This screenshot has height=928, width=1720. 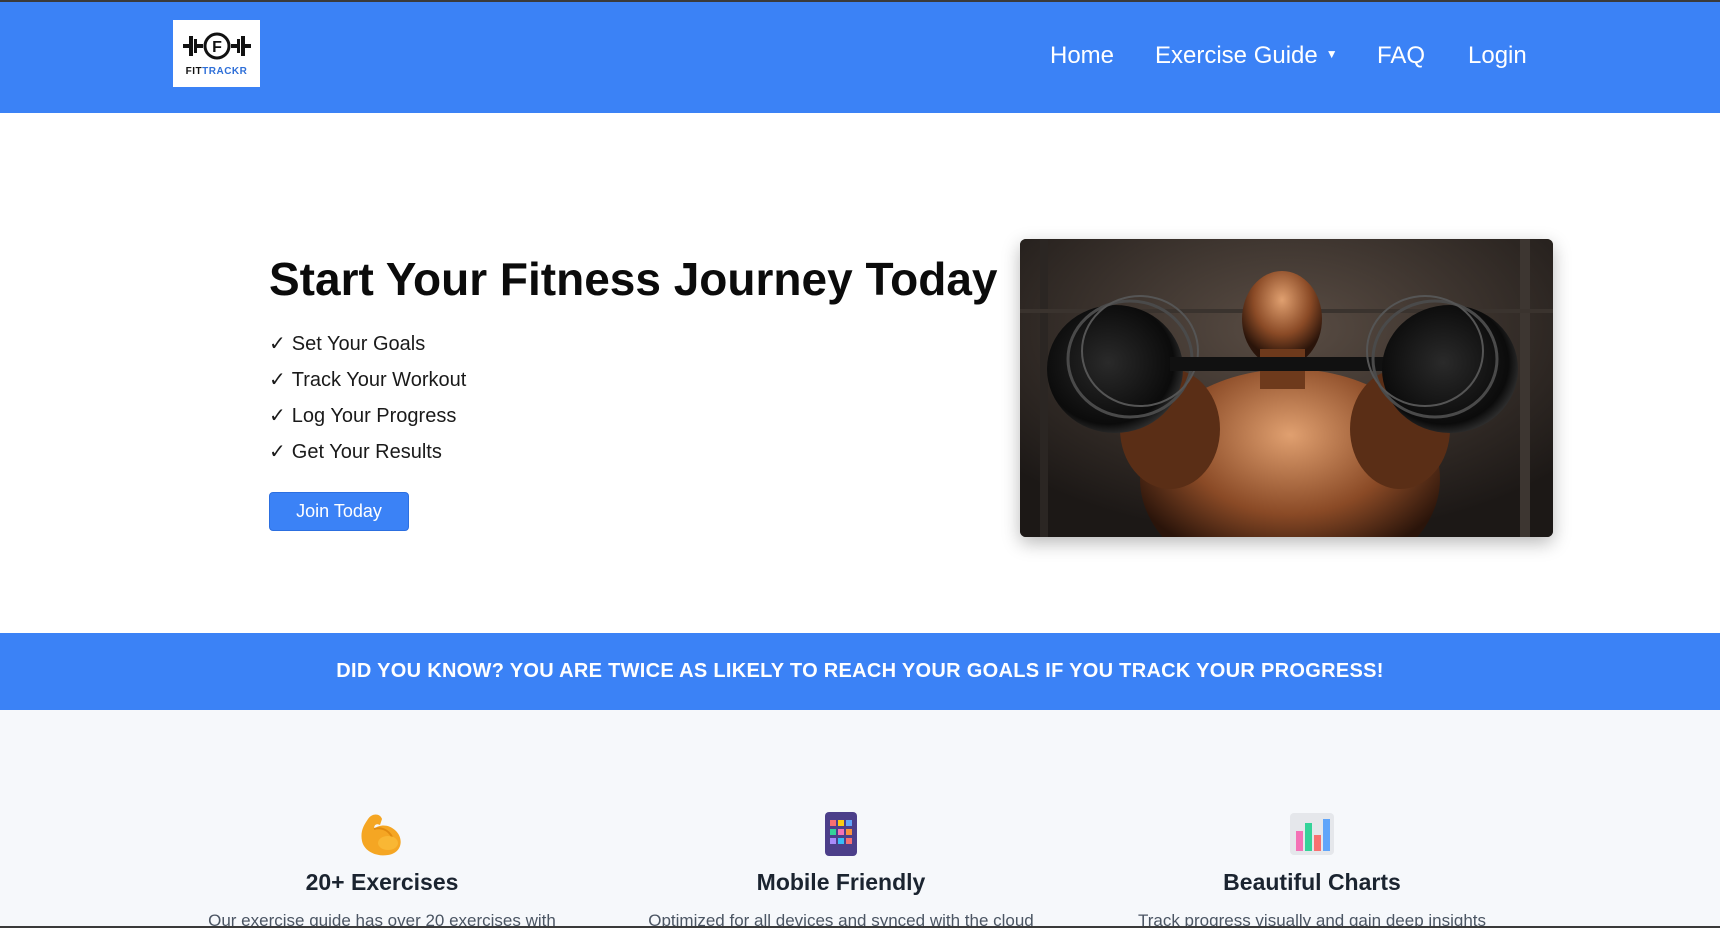 I want to click on checklist-item: ✓ Track Your Workout, so click(x=367, y=386).